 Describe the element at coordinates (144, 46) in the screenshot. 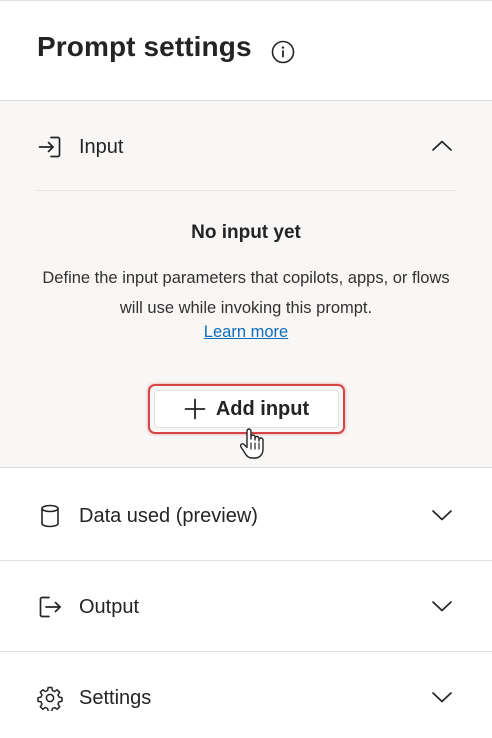

I see `page-title: Prompt settings` at that location.